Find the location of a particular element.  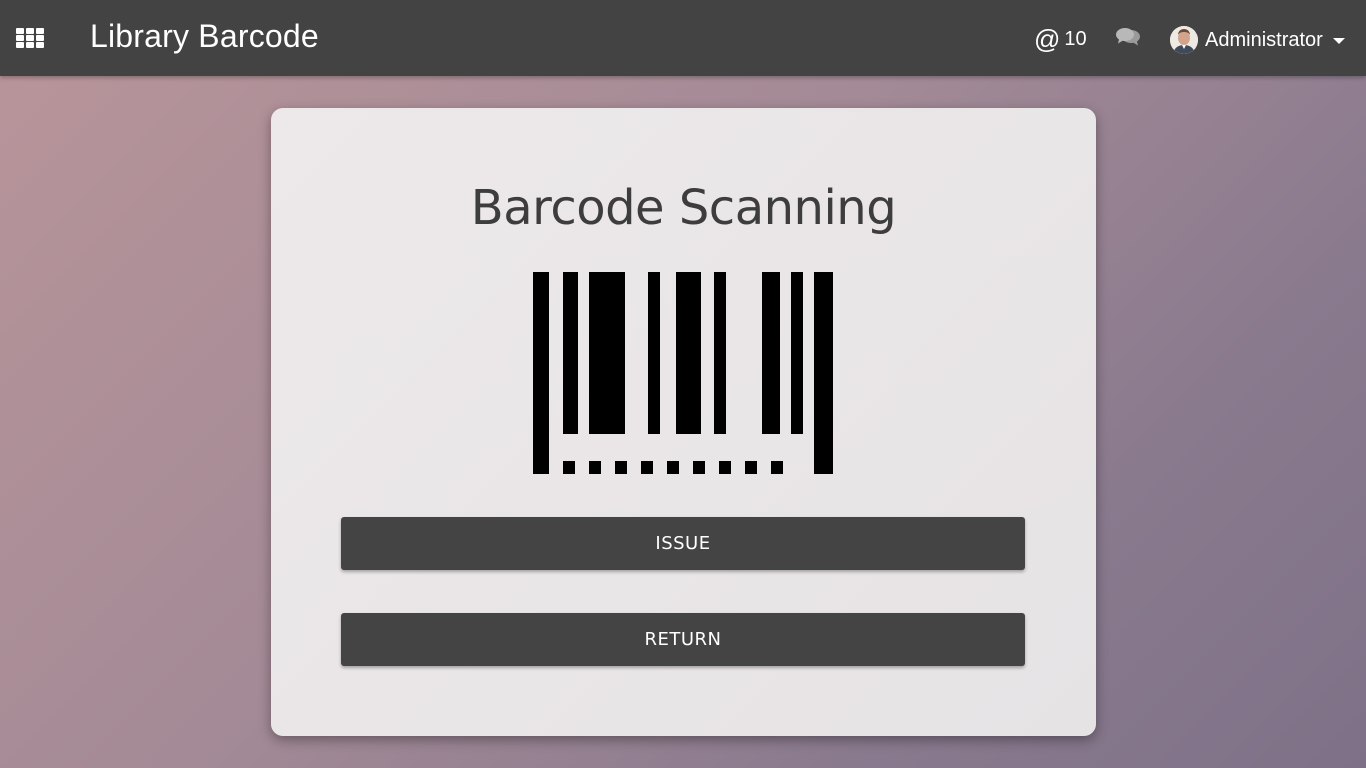

caret-down-icon is located at coordinates (1338, 41).